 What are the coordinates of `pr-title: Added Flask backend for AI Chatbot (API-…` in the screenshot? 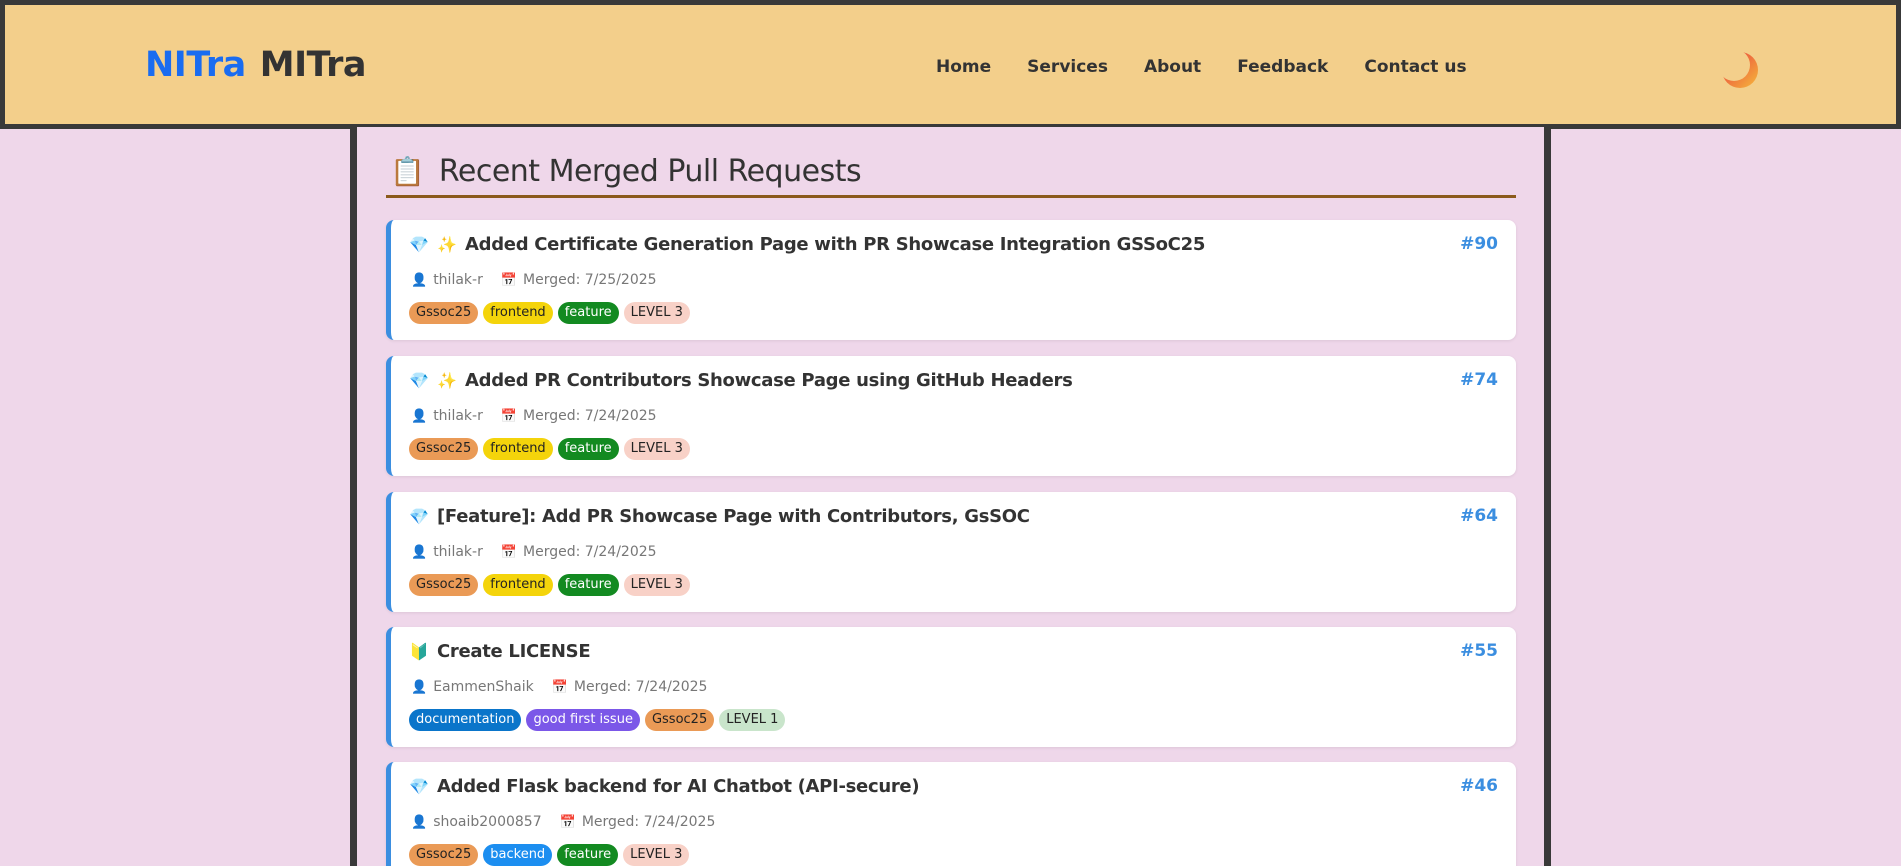 It's located at (678, 786).